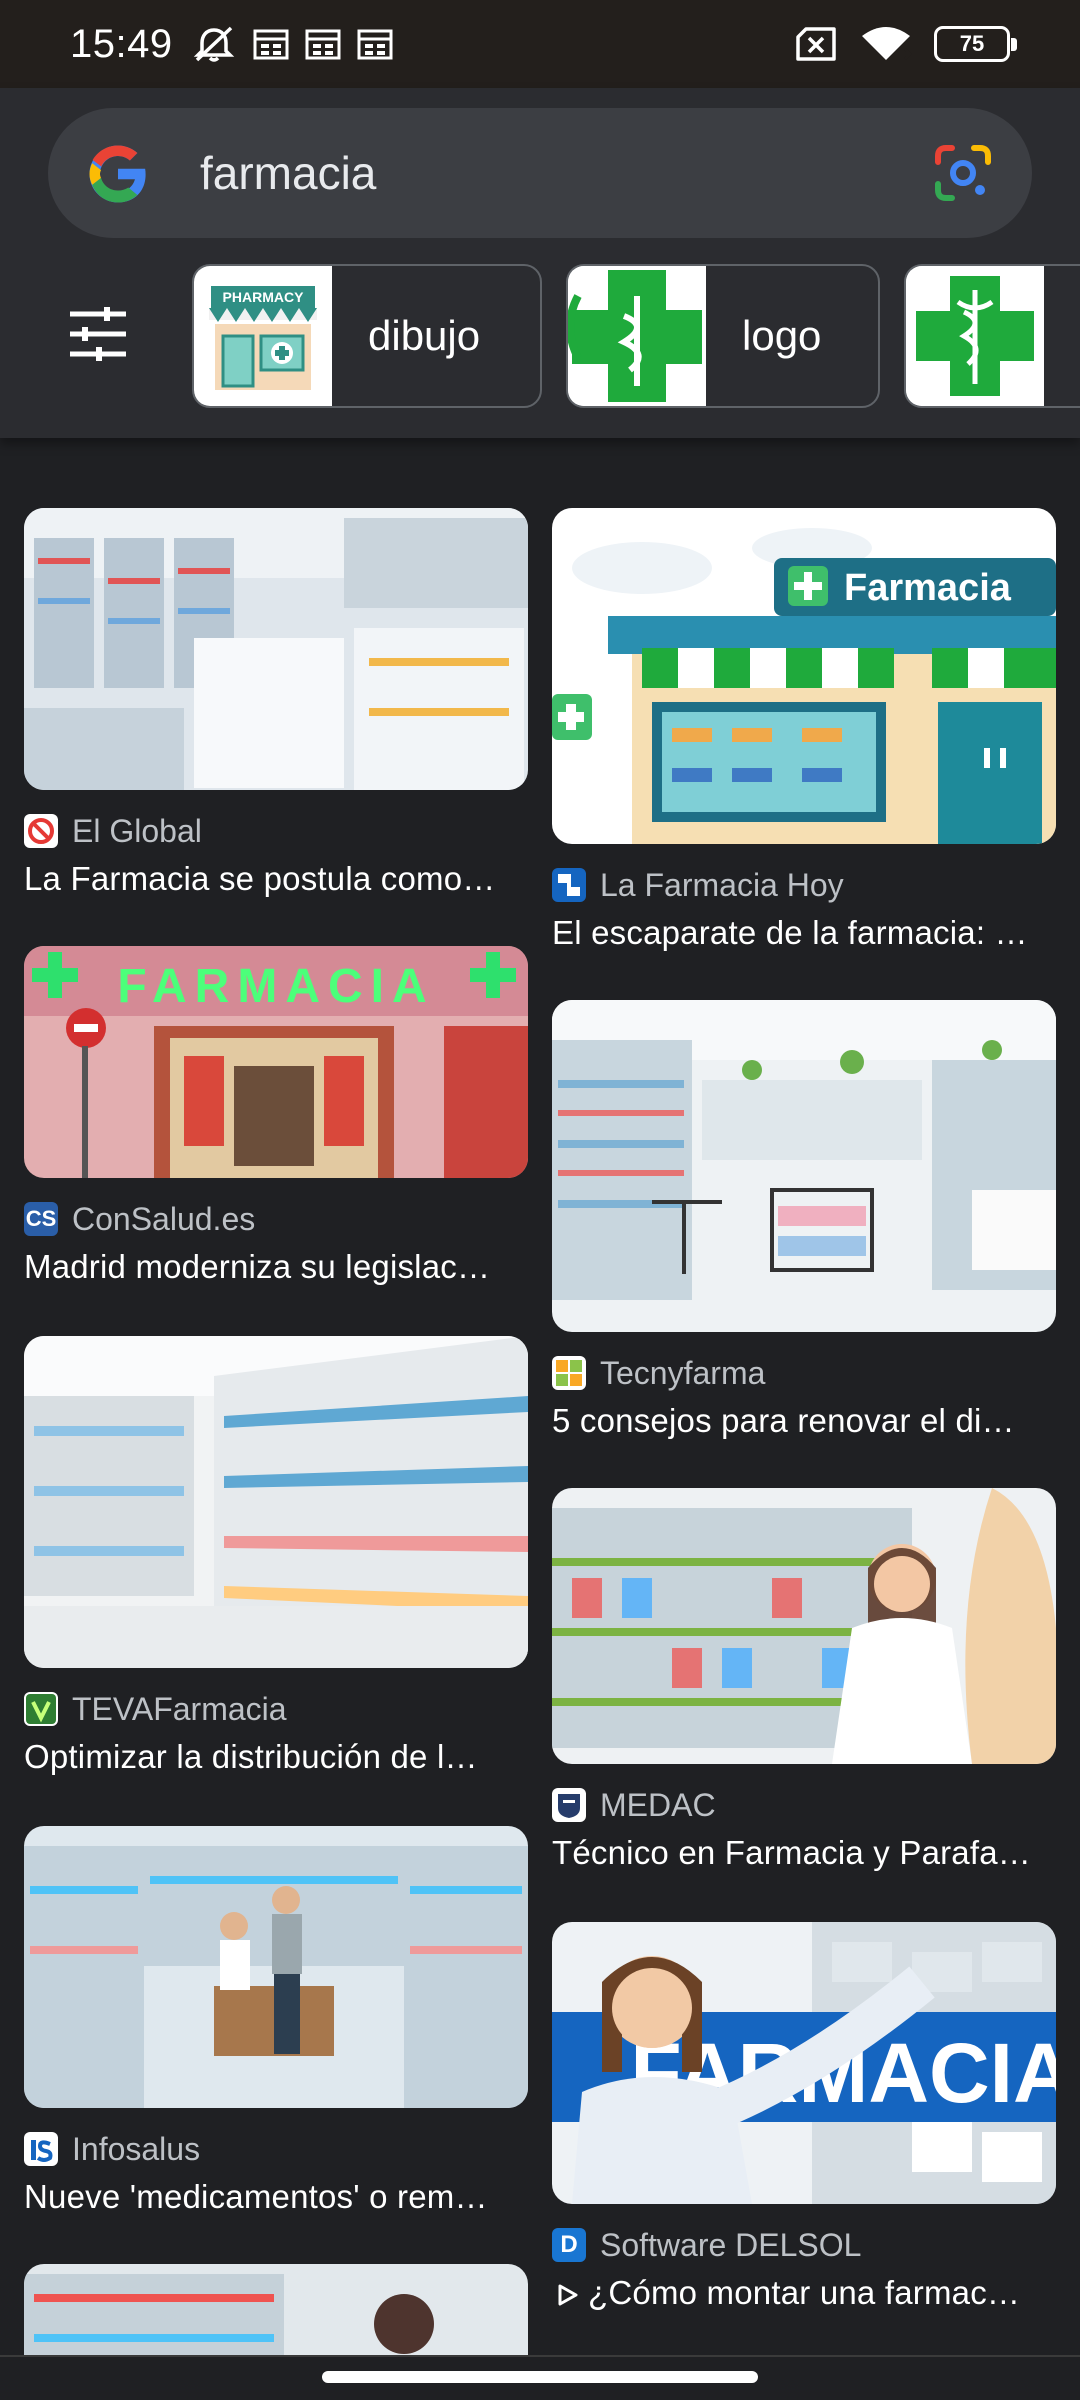 The height and width of the screenshot is (2400, 1080). I want to click on lens-icon, so click(963, 173).